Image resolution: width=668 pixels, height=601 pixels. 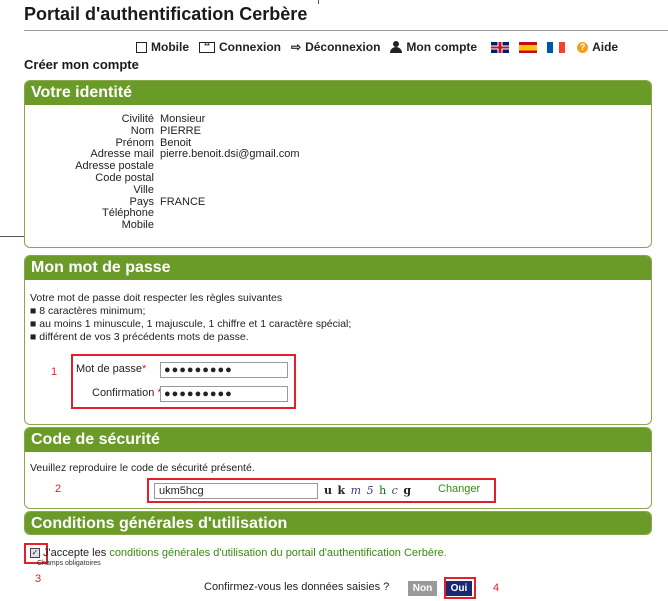 What do you see at coordinates (297, 587) in the screenshot?
I see `confirm-question: Confirmez-vous les données saisies ?` at bounding box center [297, 587].